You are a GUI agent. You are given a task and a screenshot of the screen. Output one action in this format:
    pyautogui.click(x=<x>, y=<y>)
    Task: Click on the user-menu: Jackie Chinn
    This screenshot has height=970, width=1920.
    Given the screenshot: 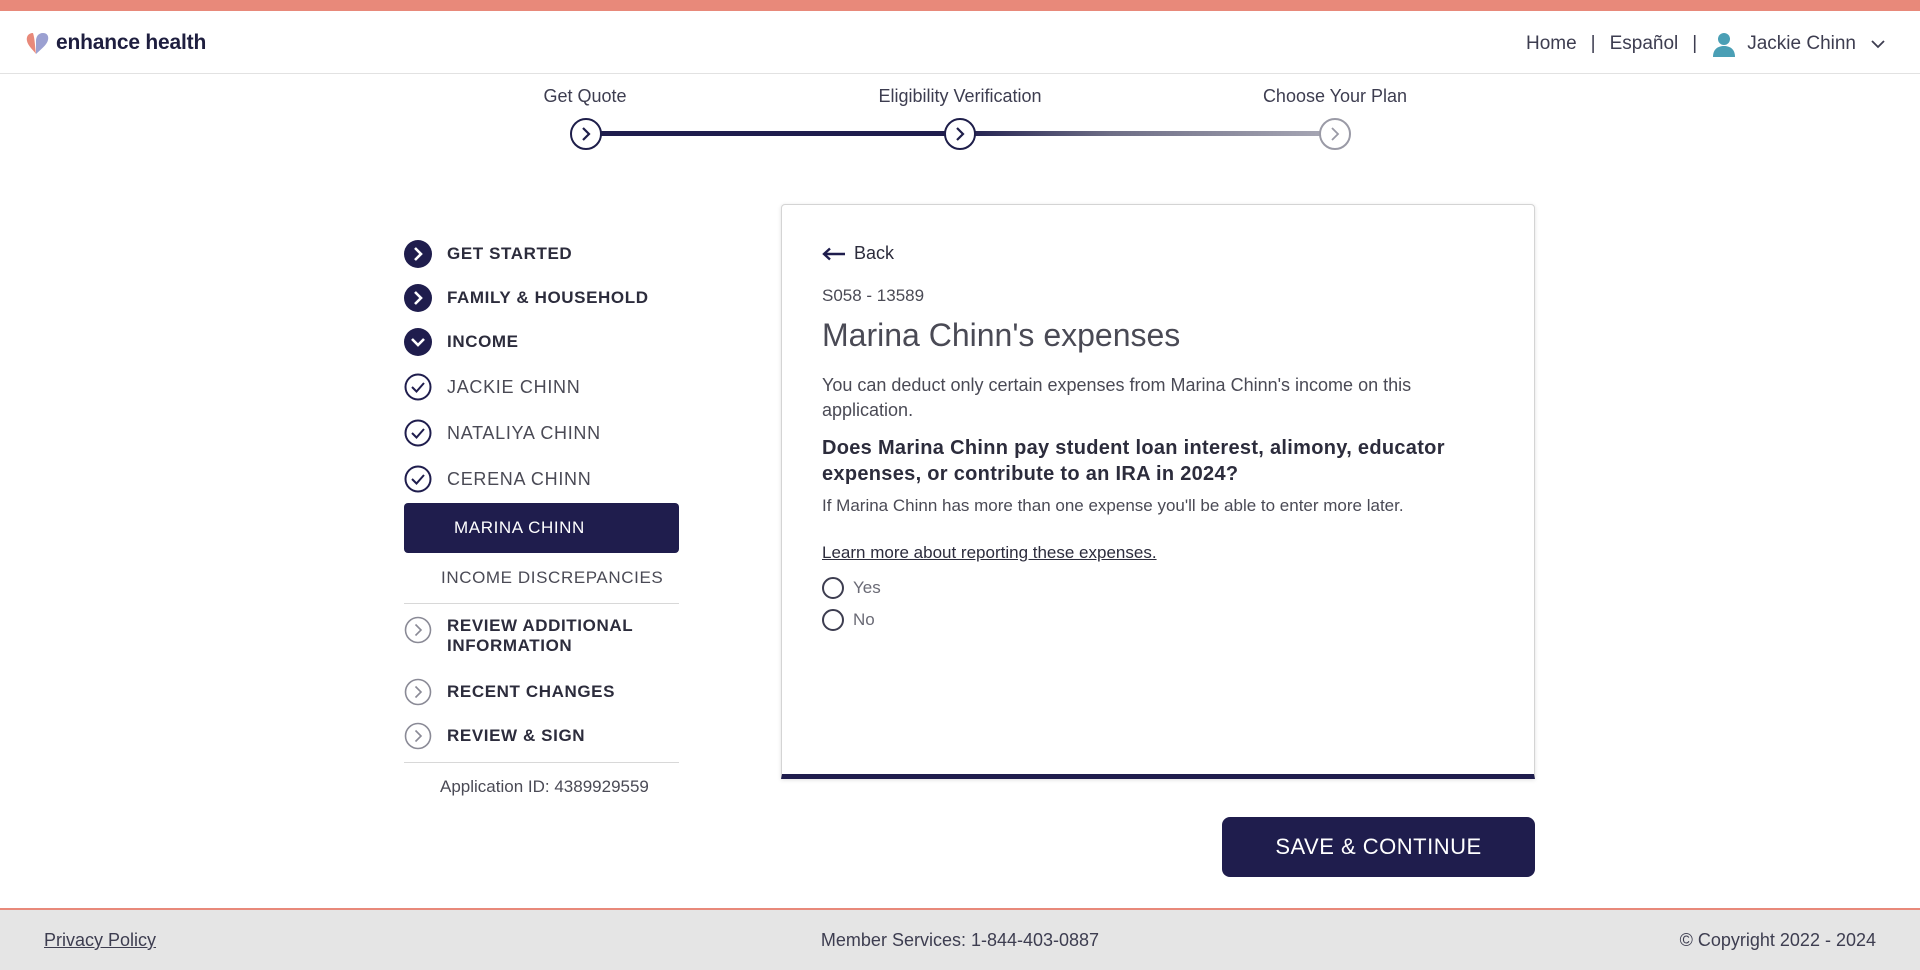 What is the action you would take?
    pyautogui.click(x=1798, y=44)
    